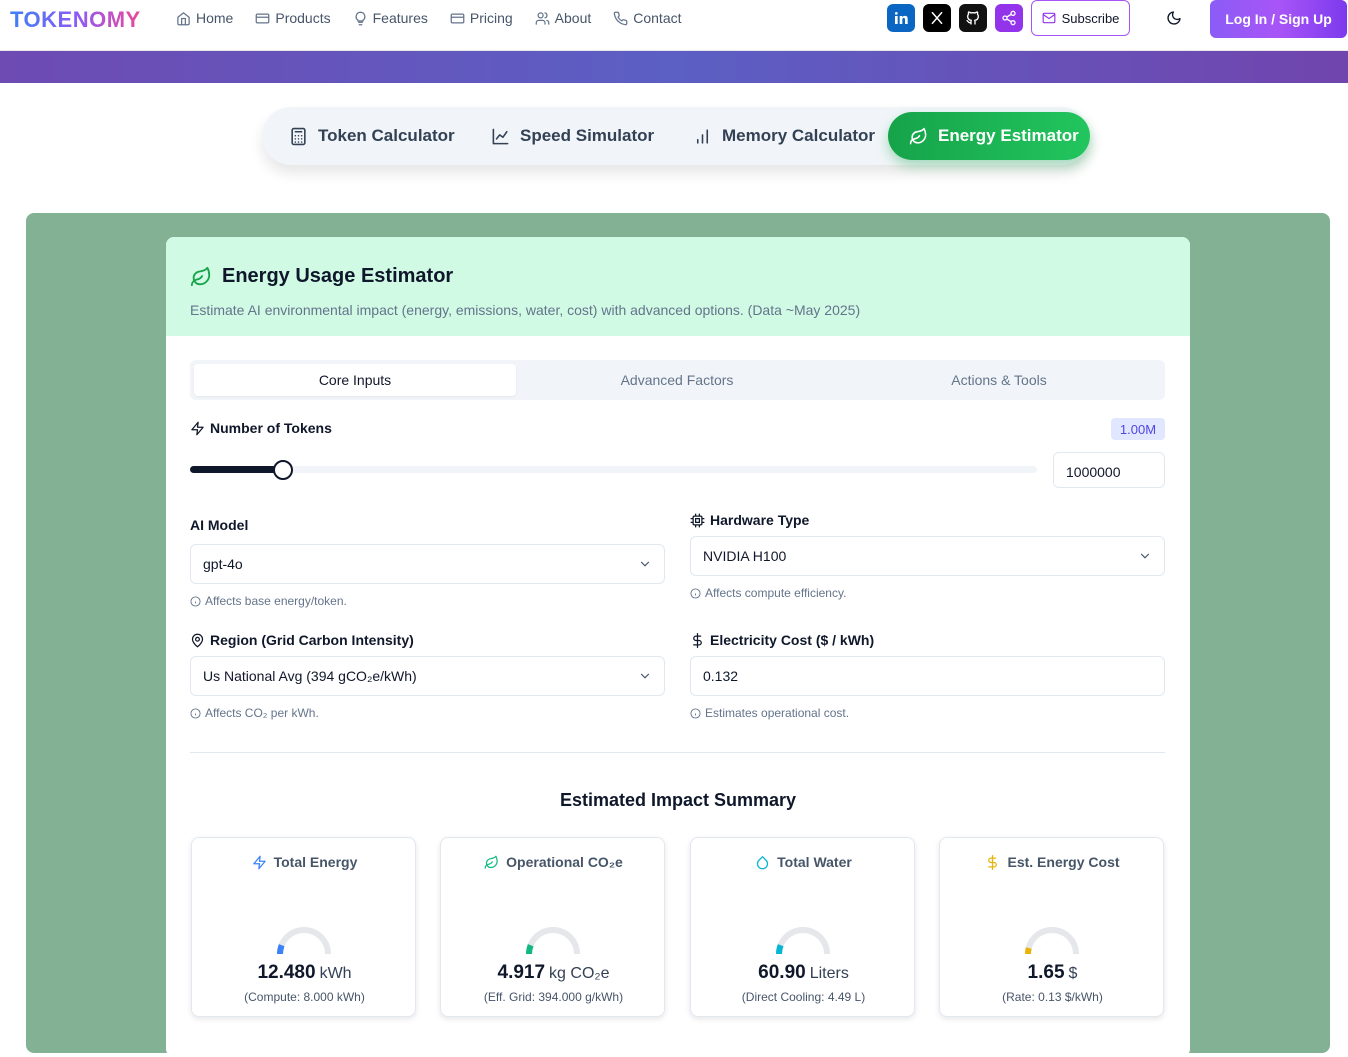 The image size is (1348, 1057). I want to click on stat-head: Total Energy, so click(304, 862).